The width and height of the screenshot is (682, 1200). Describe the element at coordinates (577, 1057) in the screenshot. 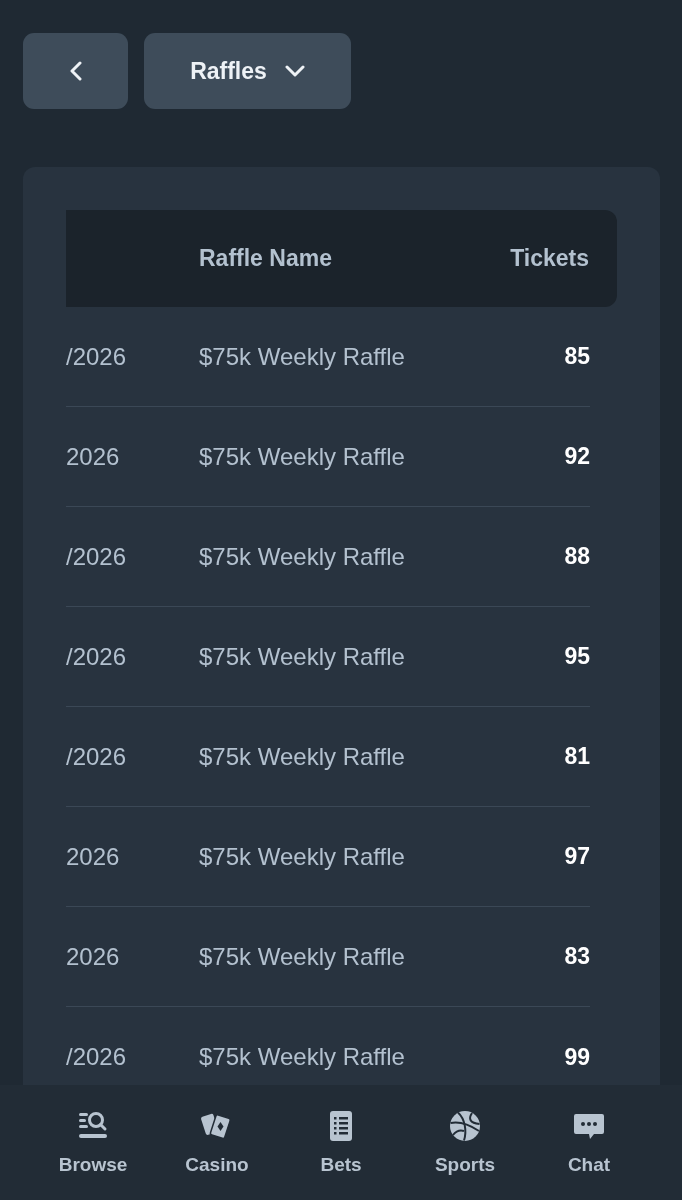

I see `table-cell-text: 99` at that location.